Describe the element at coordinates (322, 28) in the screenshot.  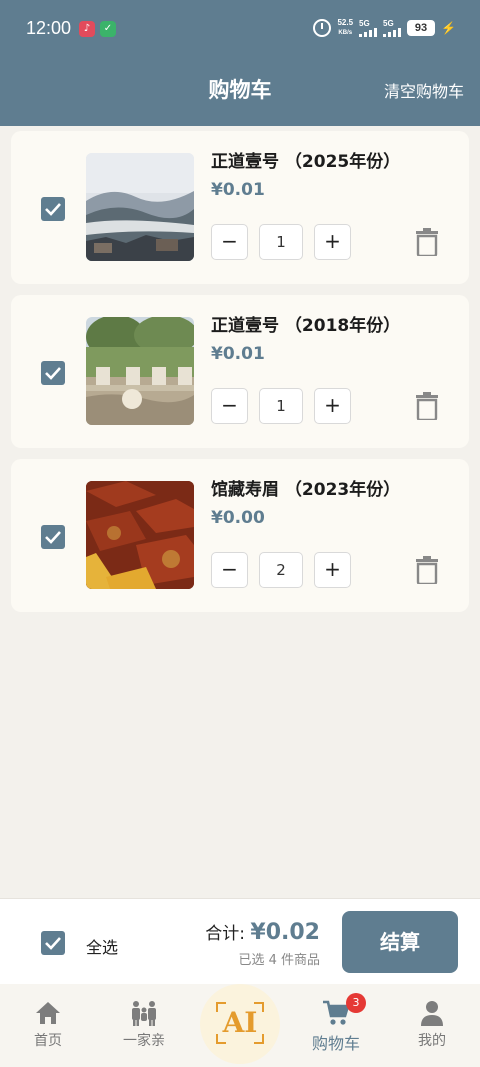
I see `alarm-icon` at that location.